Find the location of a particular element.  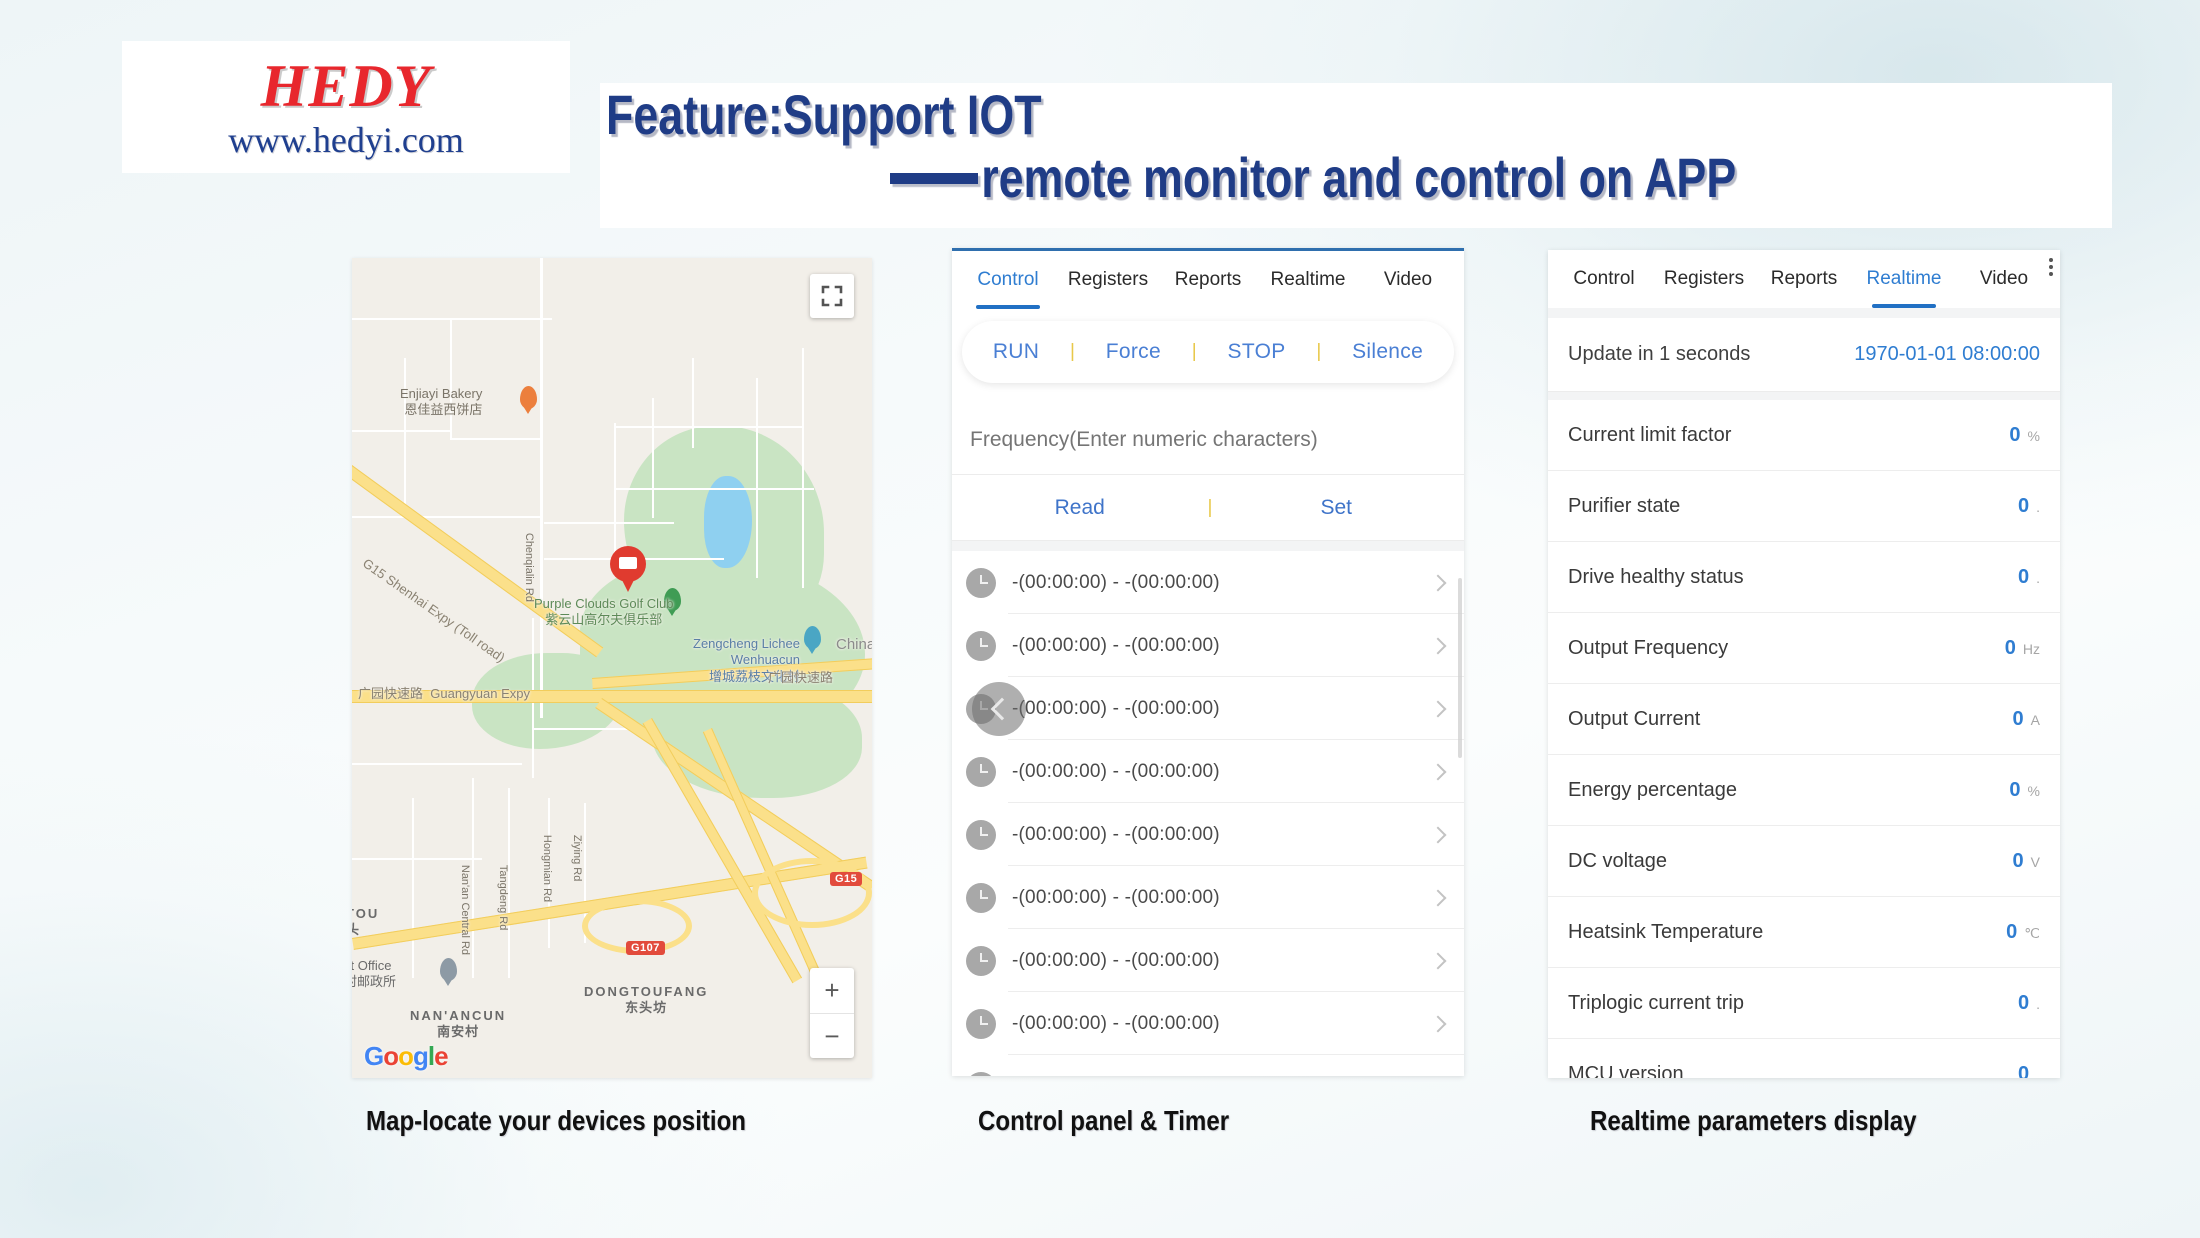

frequency-action-row: Read | Set is located at coordinates (1208, 508).